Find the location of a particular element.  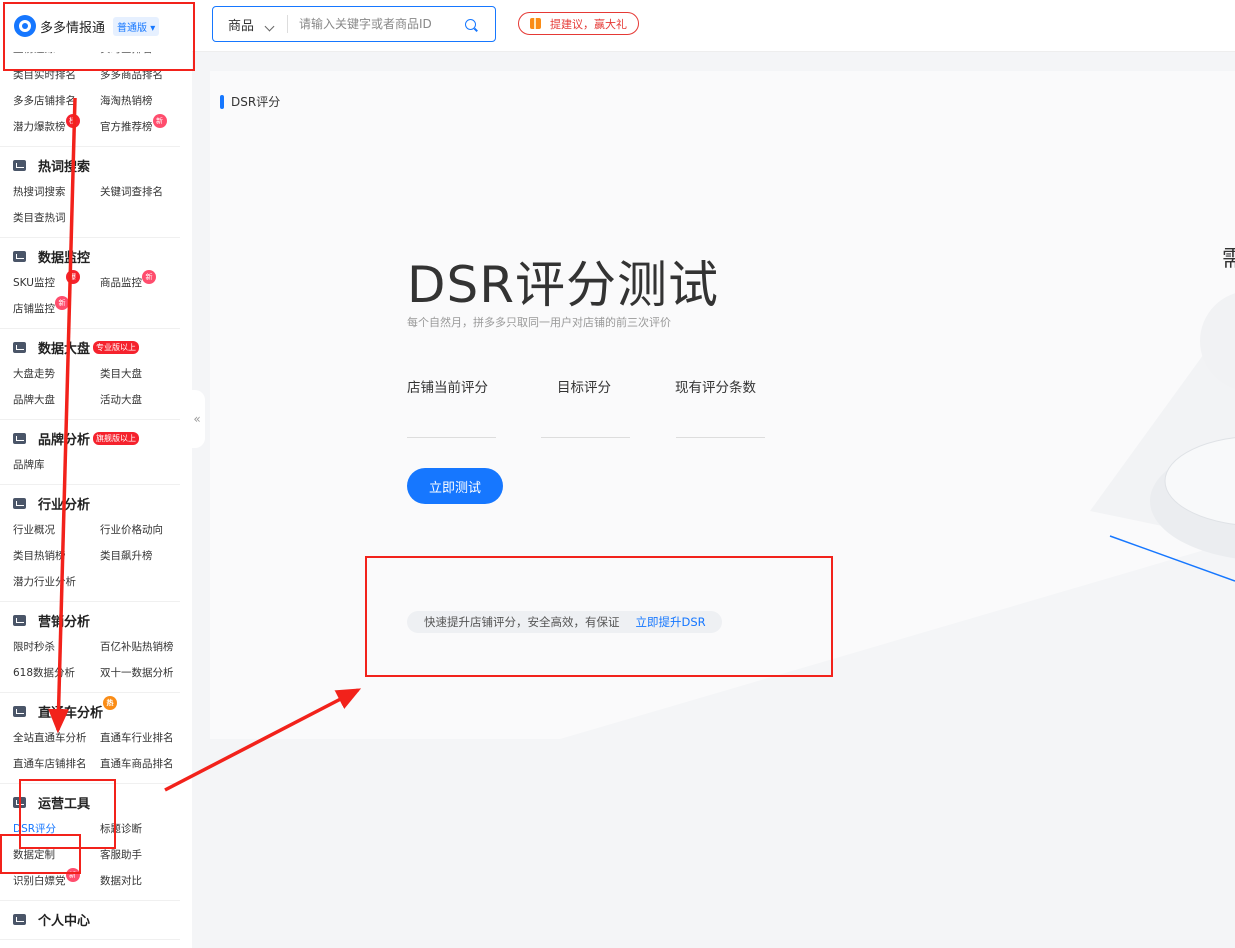

sidebar-item-label: 全站直通车分析 is located at coordinates (50, 738).